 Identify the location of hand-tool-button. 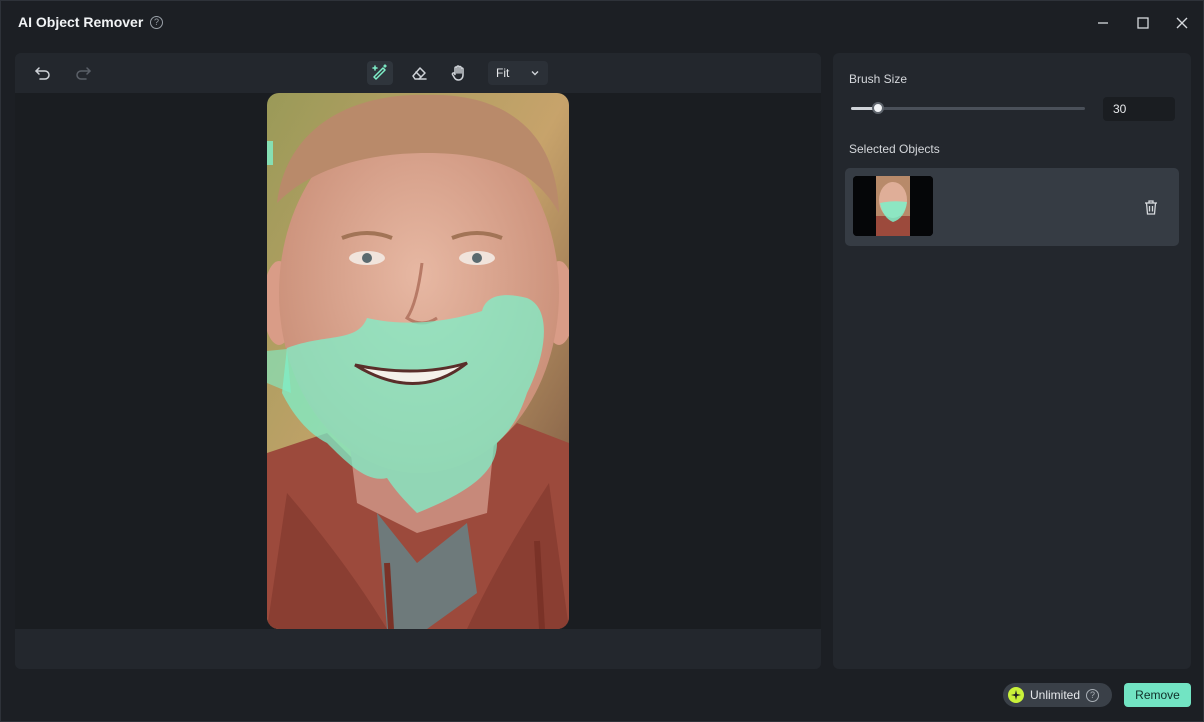
(459, 73).